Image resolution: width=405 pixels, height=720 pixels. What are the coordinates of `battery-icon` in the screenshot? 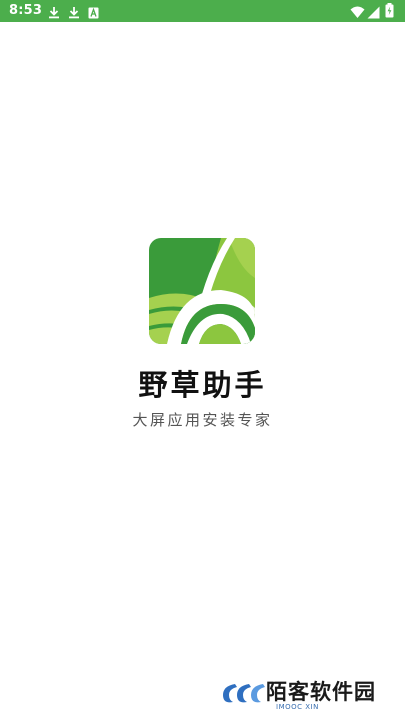 It's located at (389, 12).